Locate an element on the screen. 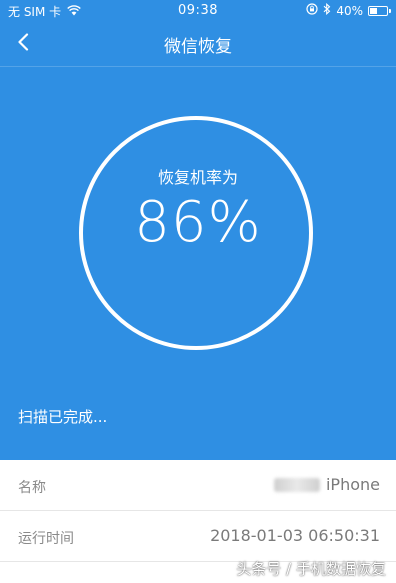 This screenshot has width=396, height=583. runtime-value: 2018-01-03 06:50:31 is located at coordinates (295, 535).